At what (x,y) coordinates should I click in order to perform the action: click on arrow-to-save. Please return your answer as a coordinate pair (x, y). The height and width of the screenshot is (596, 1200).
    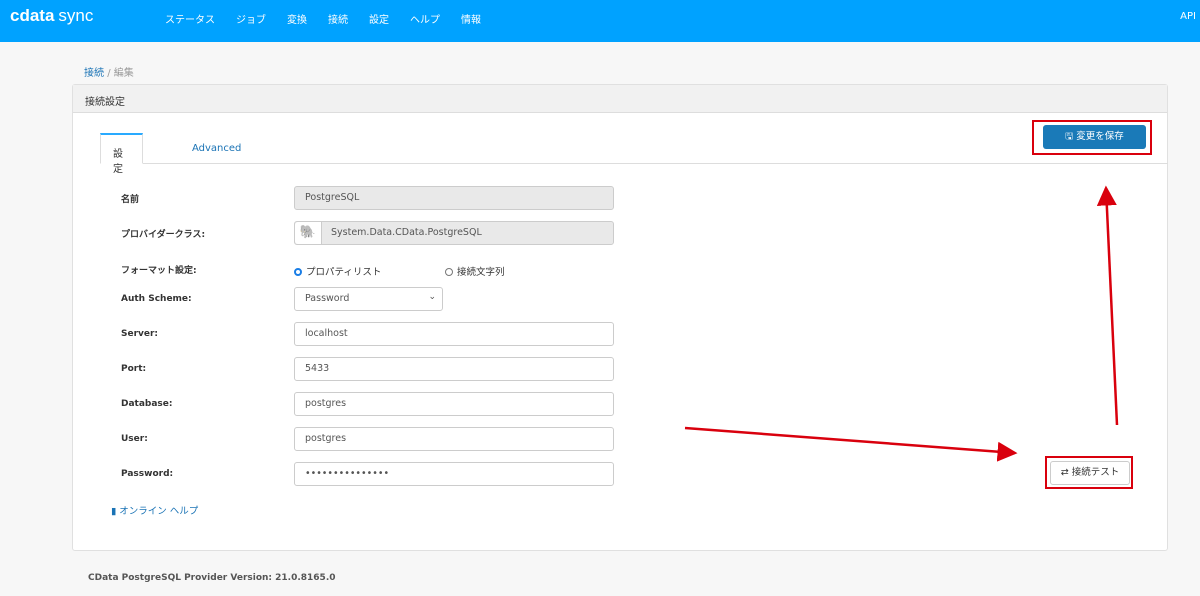
    Looking at the image, I should click on (1107, 305).